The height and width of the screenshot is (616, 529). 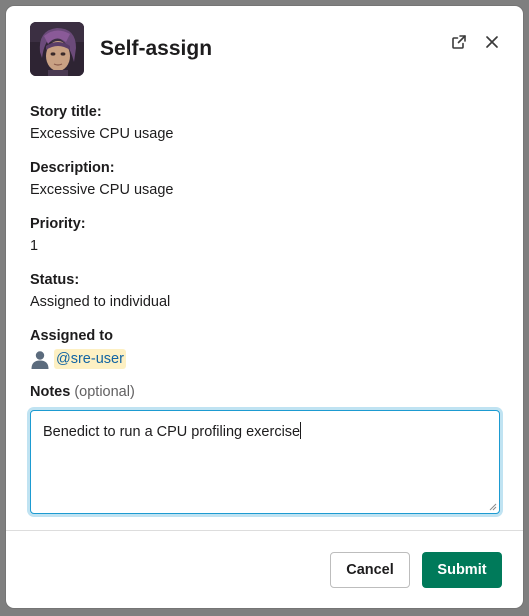 I want to click on modal-header: Self-assign, so click(x=264, y=48).